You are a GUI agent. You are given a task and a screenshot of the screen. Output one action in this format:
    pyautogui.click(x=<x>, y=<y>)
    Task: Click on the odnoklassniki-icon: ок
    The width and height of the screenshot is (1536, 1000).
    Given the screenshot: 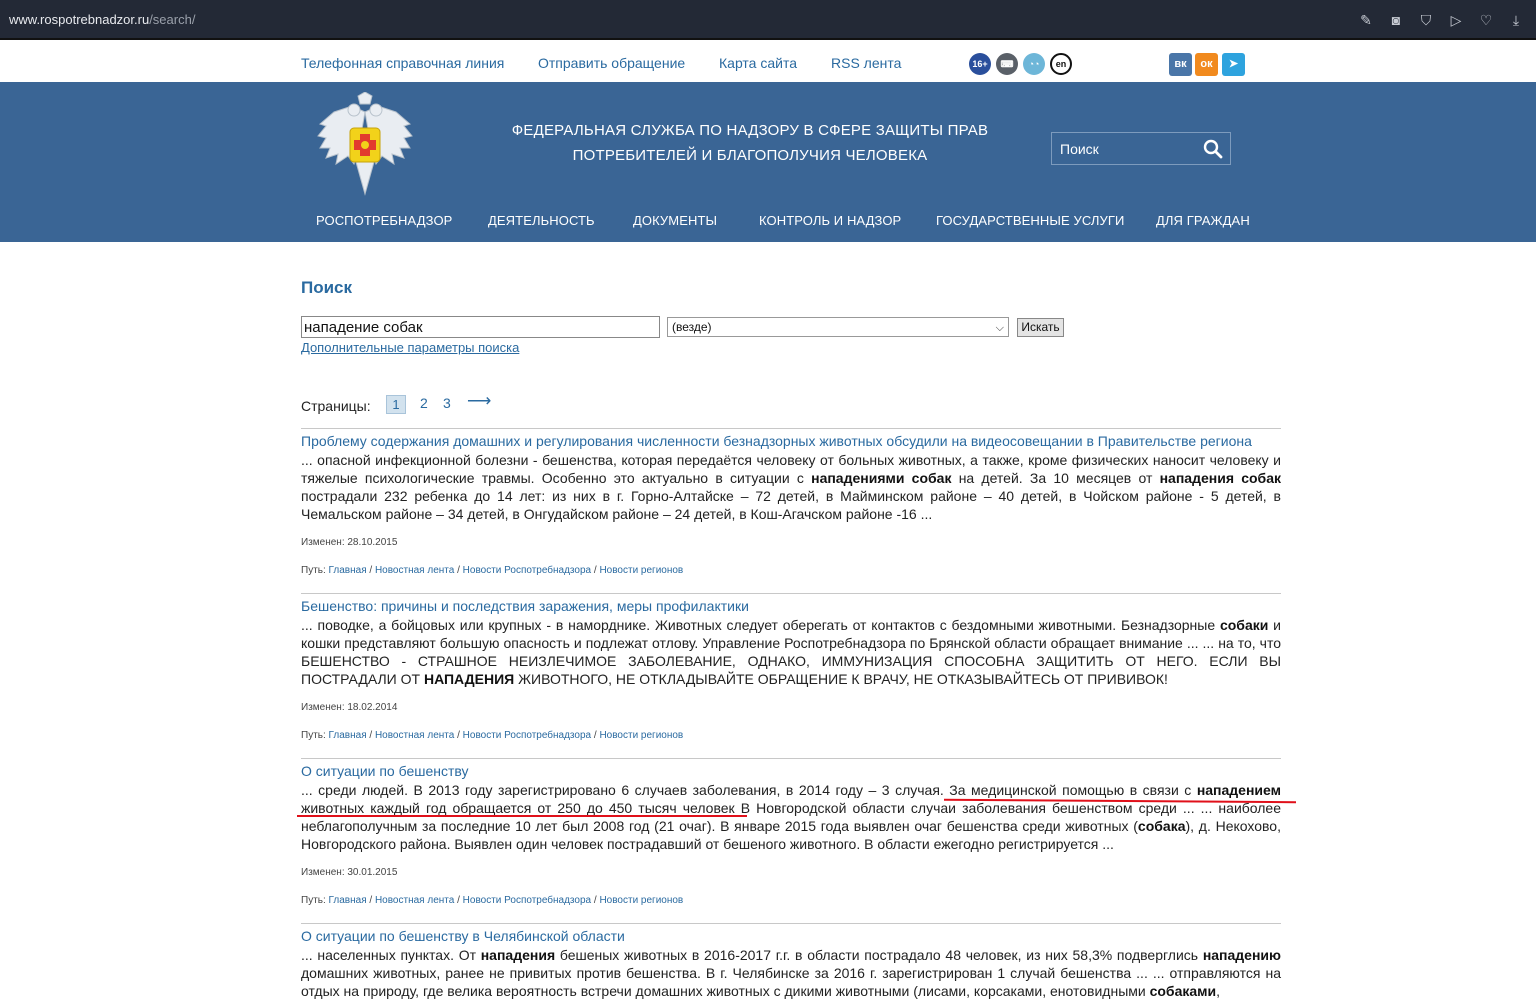 What is the action you would take?
    pyautogui.click(x=1206, y=64)
    